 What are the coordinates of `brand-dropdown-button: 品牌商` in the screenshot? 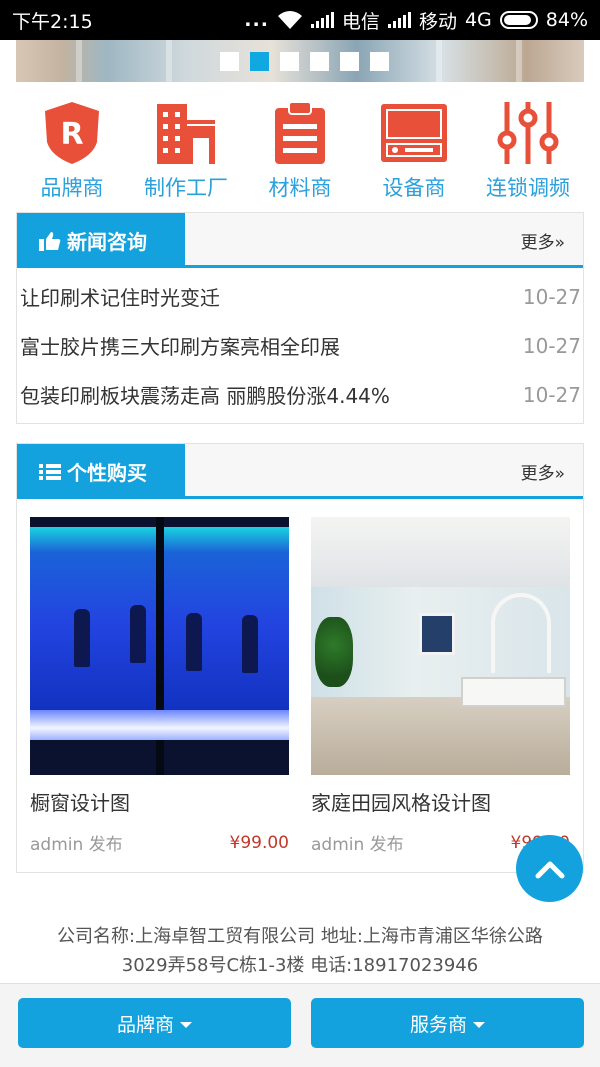 It's located at (154, 1023).